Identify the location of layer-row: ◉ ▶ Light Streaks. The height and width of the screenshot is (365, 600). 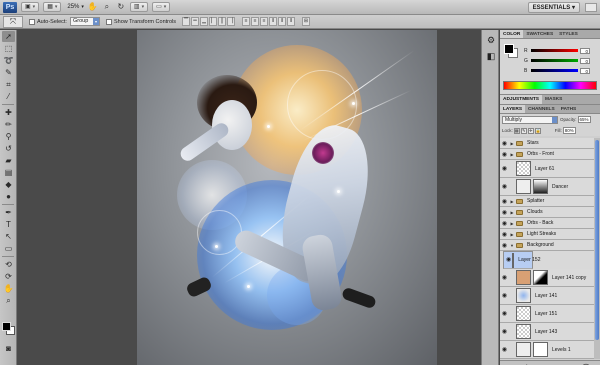
(547, 234).